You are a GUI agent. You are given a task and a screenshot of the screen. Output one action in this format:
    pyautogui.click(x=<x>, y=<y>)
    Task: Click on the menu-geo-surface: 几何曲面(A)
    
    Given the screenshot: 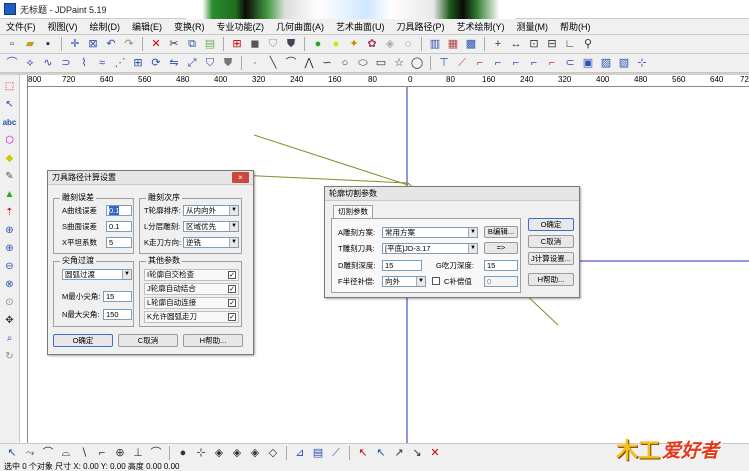 What is the action you would take?
    pyautogui.click(x=300, y=26)
    